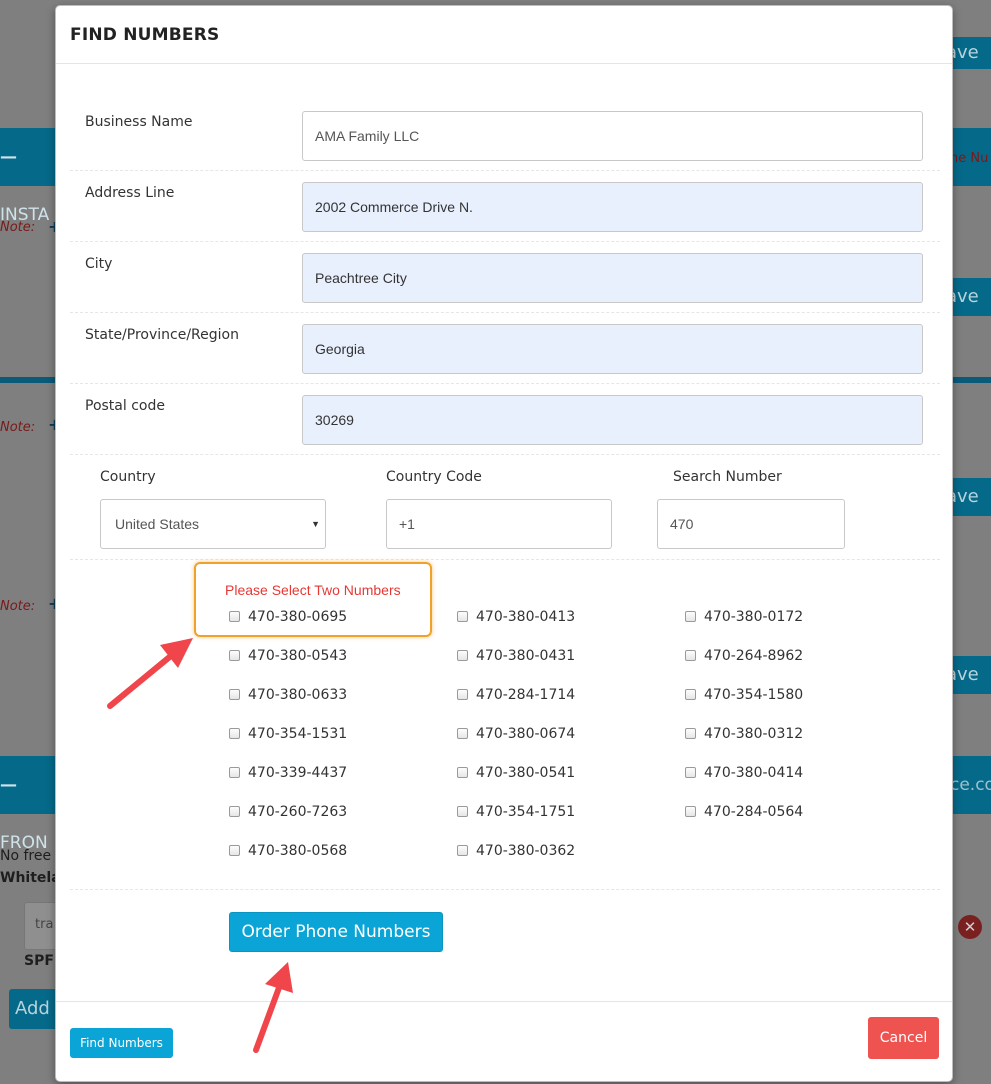 This screenshot has height=1084, width=991. I want to click on phone-number-option: 470-264-8962, so click(744, 656).